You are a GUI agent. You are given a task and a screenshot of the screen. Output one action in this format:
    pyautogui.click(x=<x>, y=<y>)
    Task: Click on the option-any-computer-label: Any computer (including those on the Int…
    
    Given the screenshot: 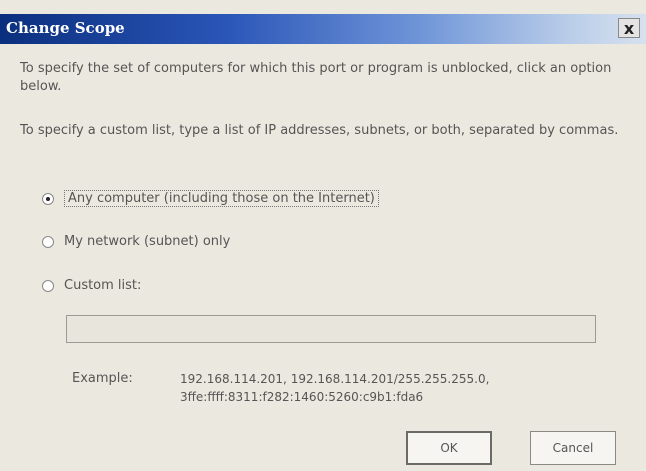 What is the action you would take?
    pyautogui.click(x=221, y=198)
    